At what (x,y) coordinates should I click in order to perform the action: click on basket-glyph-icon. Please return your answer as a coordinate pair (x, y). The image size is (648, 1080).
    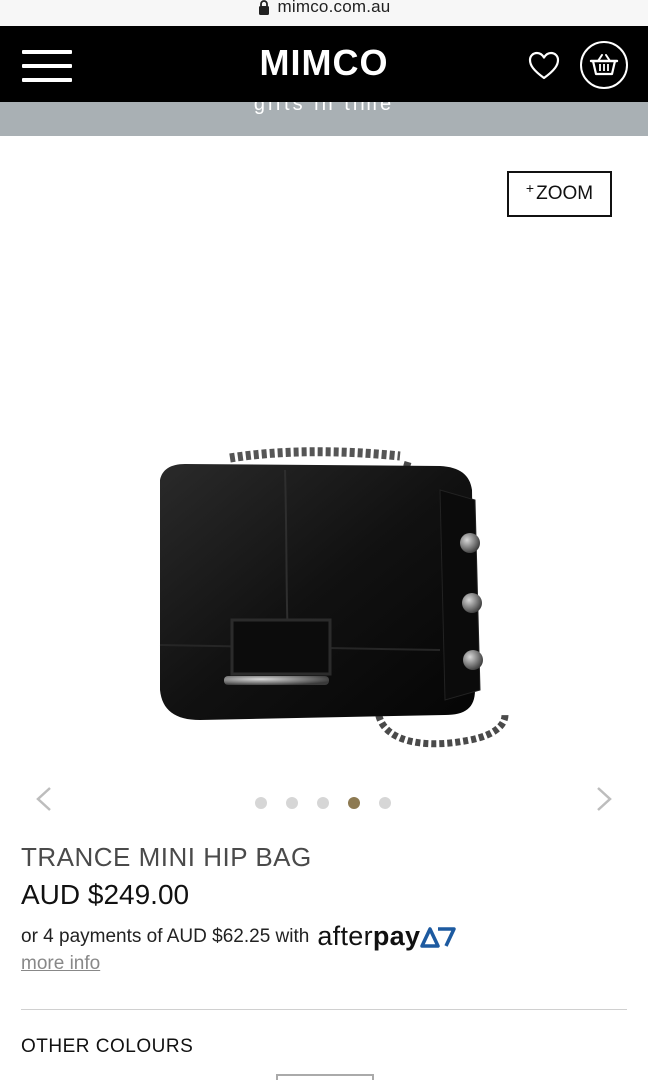
    Looking at the image, I should click on (604, 65).